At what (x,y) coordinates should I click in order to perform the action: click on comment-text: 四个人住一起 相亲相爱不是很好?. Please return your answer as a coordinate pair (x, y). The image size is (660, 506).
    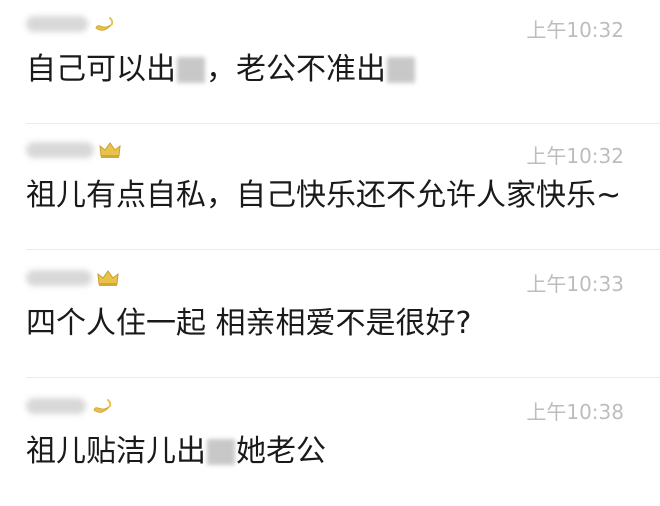
    Looking at the image, I should click on (249, 323).